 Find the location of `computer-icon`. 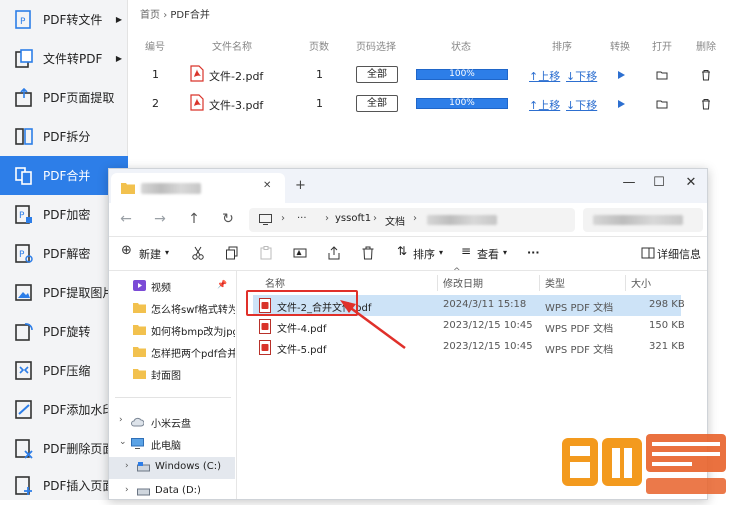

computer-icon is located at coordinates (137, 443).